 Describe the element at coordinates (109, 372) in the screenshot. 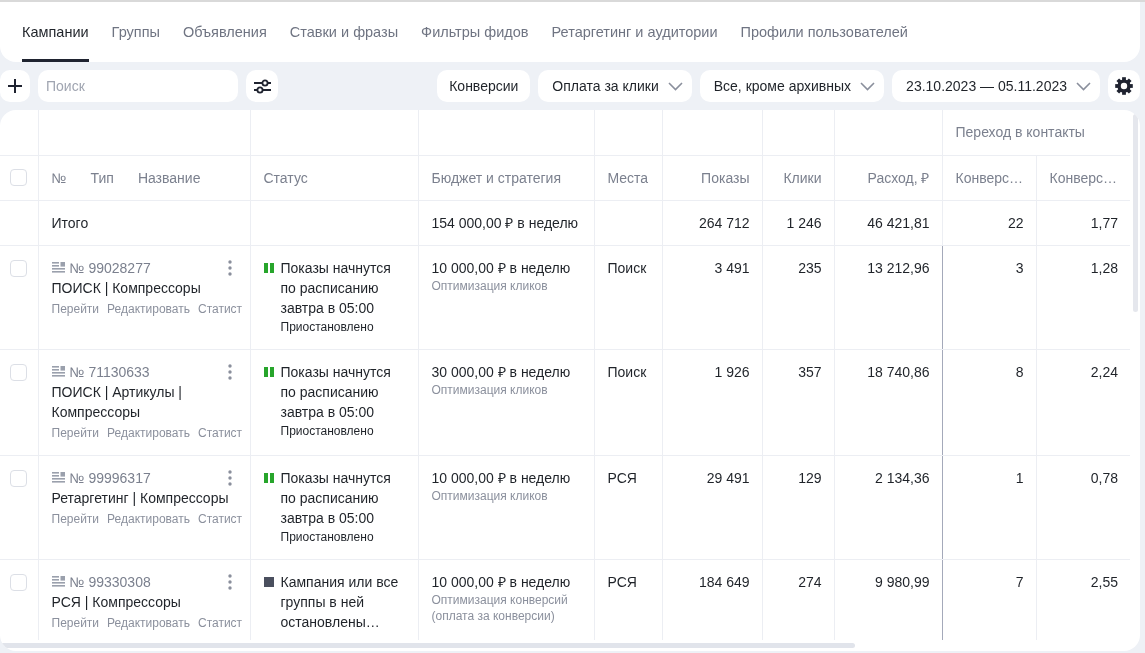

I see `campaign-number: № 71130633` at that location.